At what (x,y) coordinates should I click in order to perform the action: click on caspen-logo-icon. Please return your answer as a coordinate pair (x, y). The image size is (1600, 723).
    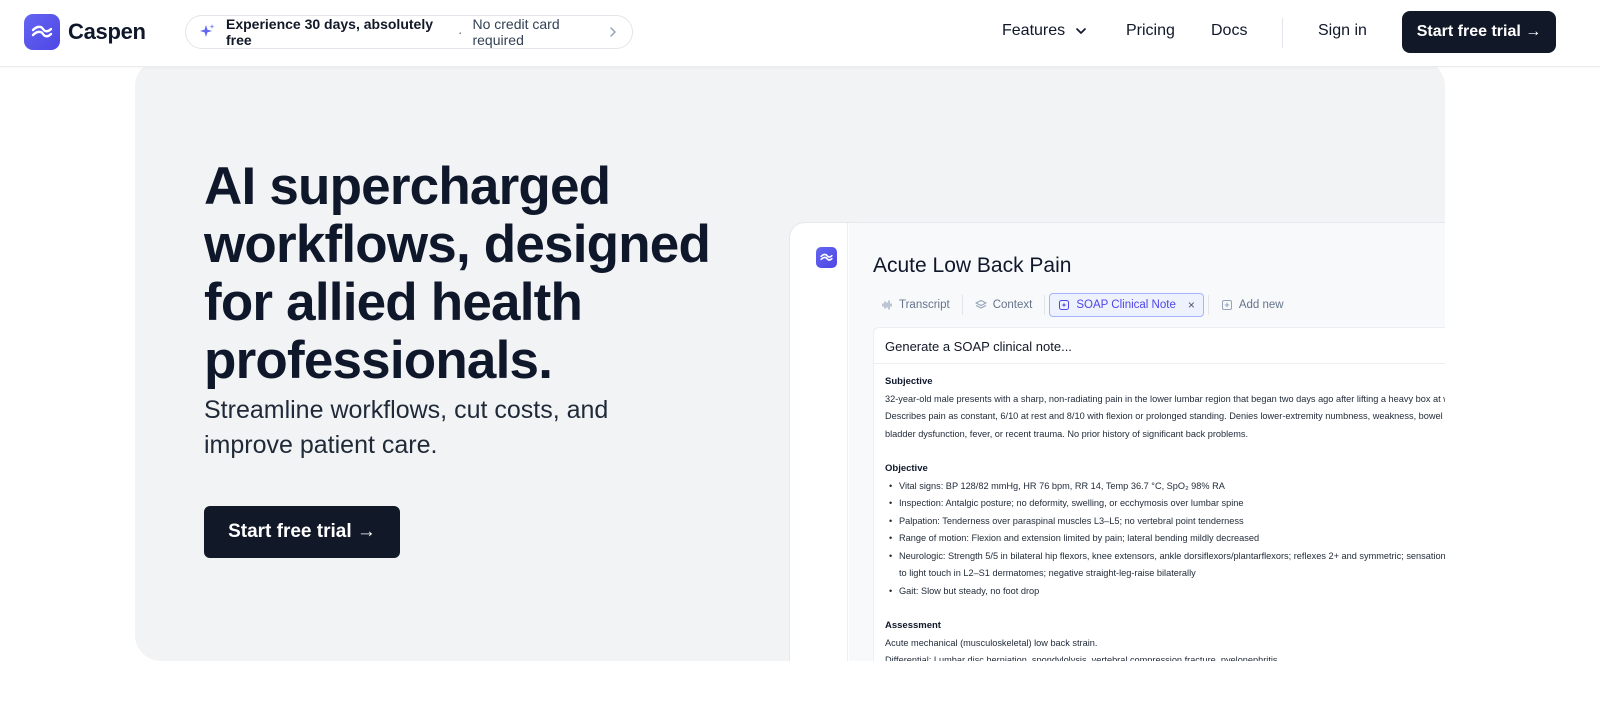
    Looking at the image, I should click on (42, 32).